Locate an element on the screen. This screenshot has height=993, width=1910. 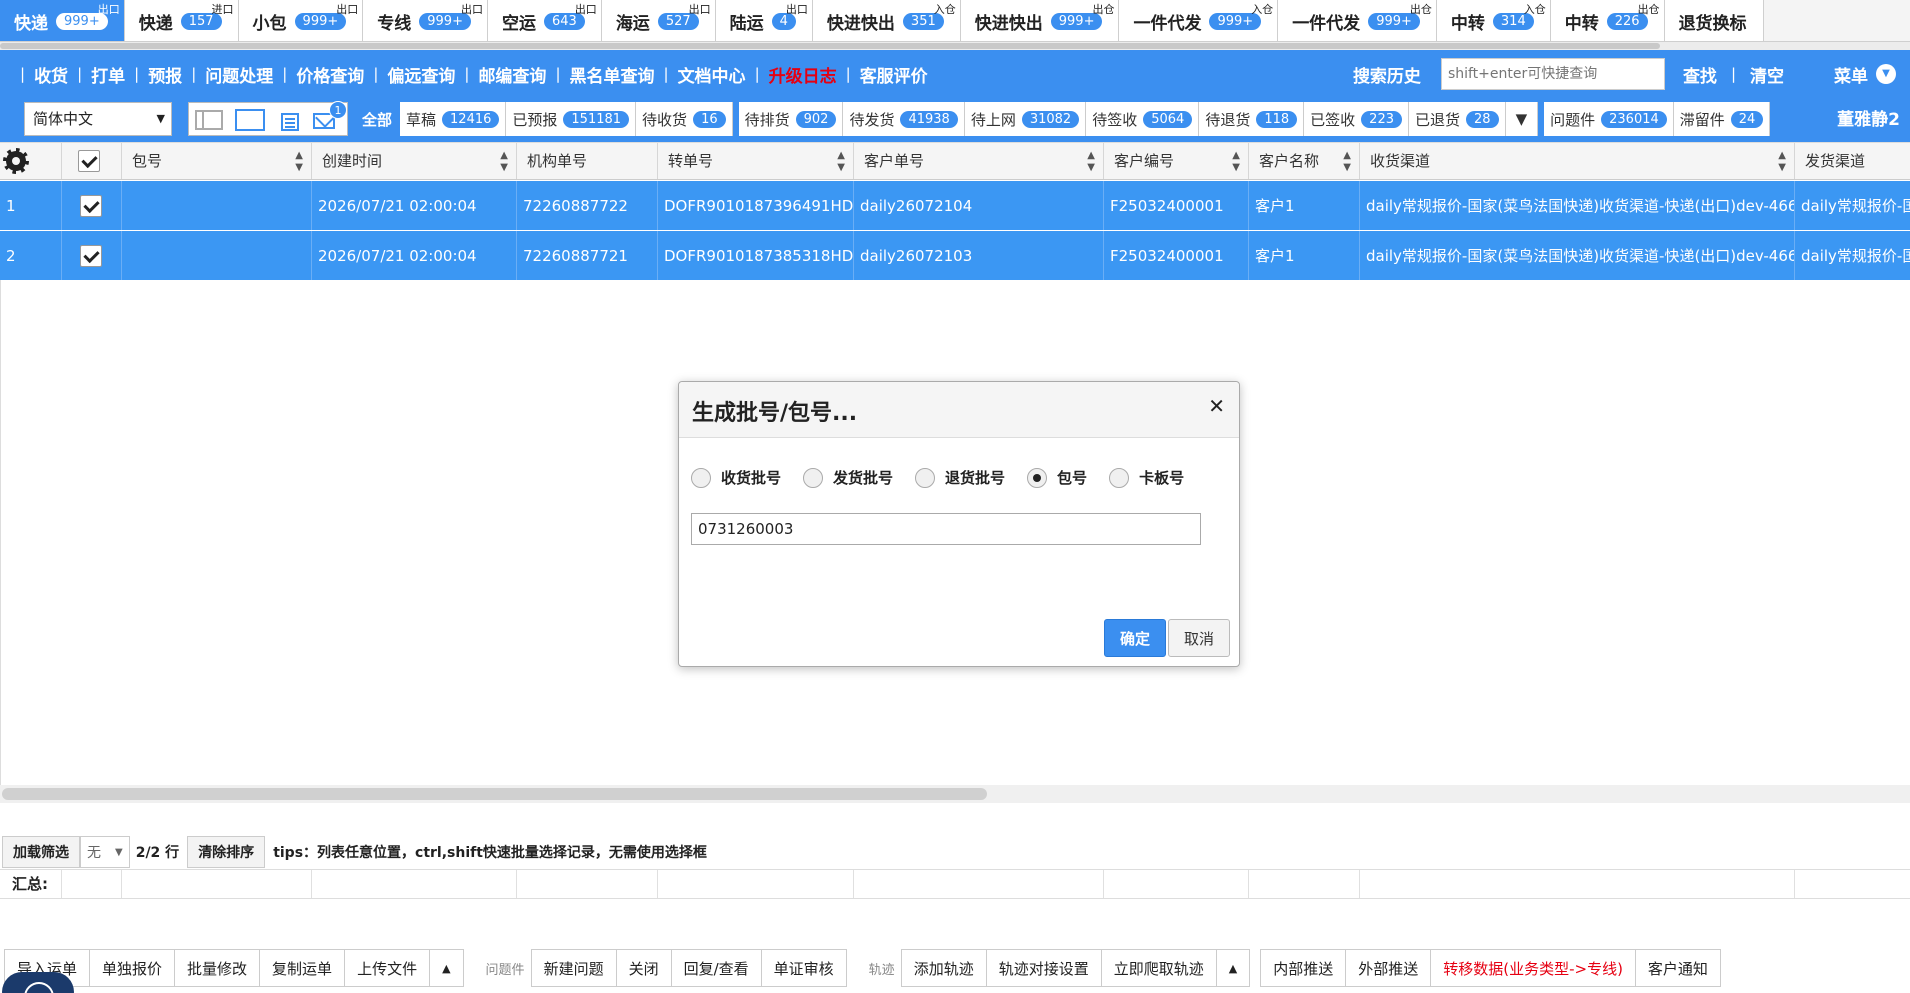
nav-forecast: 预报 is located at coordinates (165, 74).